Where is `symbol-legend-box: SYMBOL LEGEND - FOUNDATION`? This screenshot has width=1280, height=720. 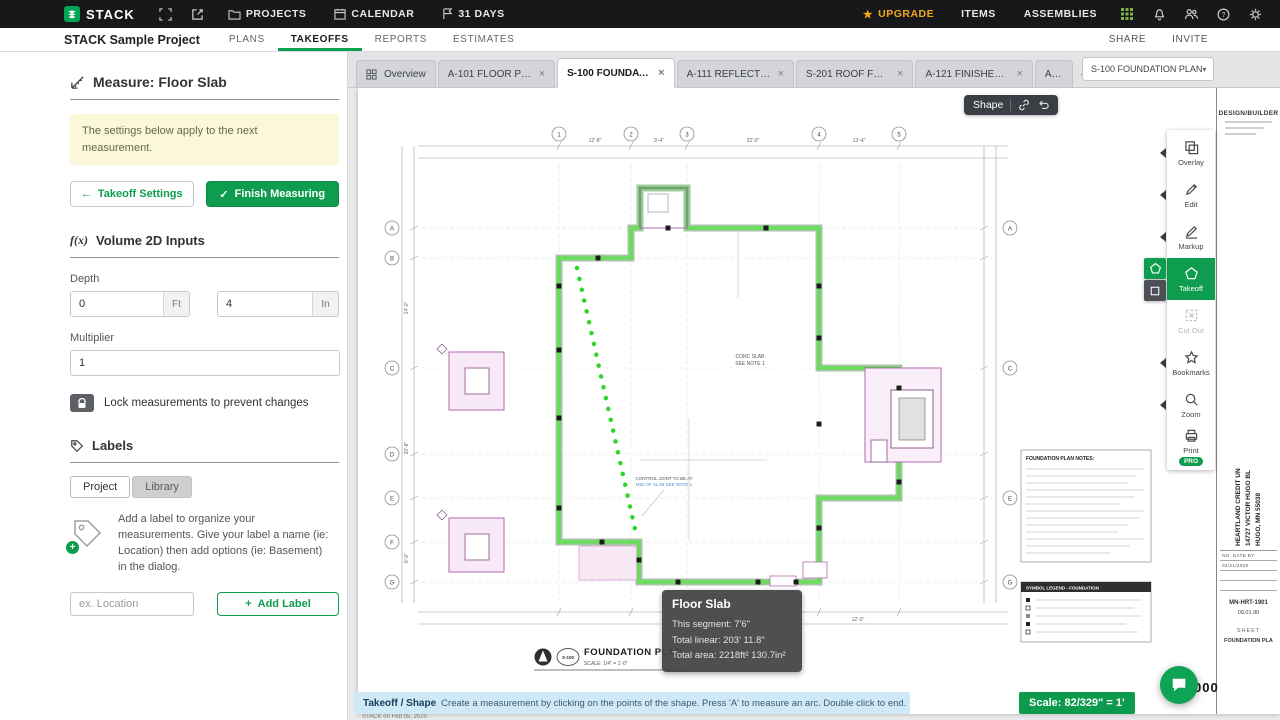 symbol-legend-box: SYMBOL LEGEND - FOUNDATION is located at coordinates (1086, 612).